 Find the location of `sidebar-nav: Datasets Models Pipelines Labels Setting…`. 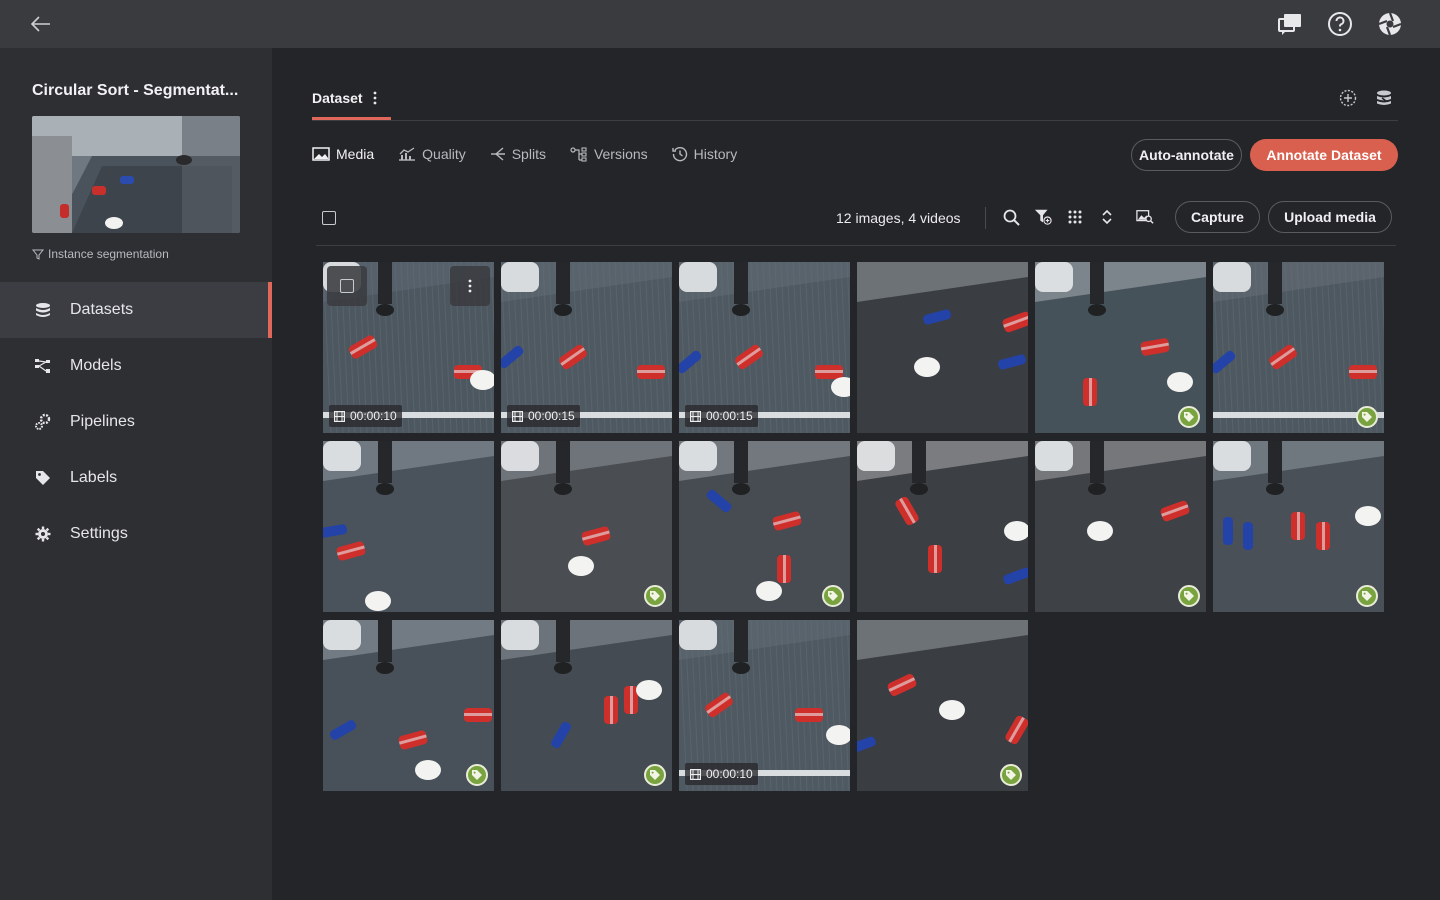

sidebar-nav: Datasets Models Pipelines Labels Setting… is located at coordinates (136, 422).